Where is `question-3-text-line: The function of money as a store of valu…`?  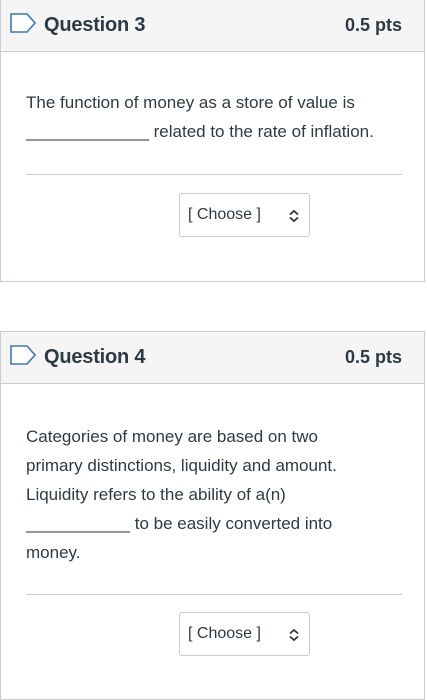
question-3-text-line: The function of money as a store of valu… is located at coordinates (190, 102).